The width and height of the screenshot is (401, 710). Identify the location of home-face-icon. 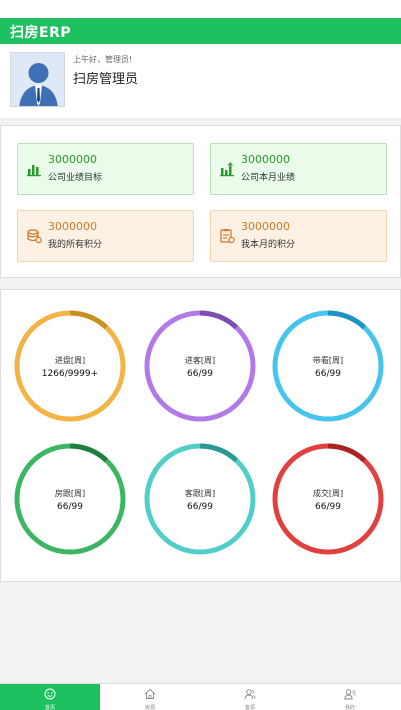
(50, 694).